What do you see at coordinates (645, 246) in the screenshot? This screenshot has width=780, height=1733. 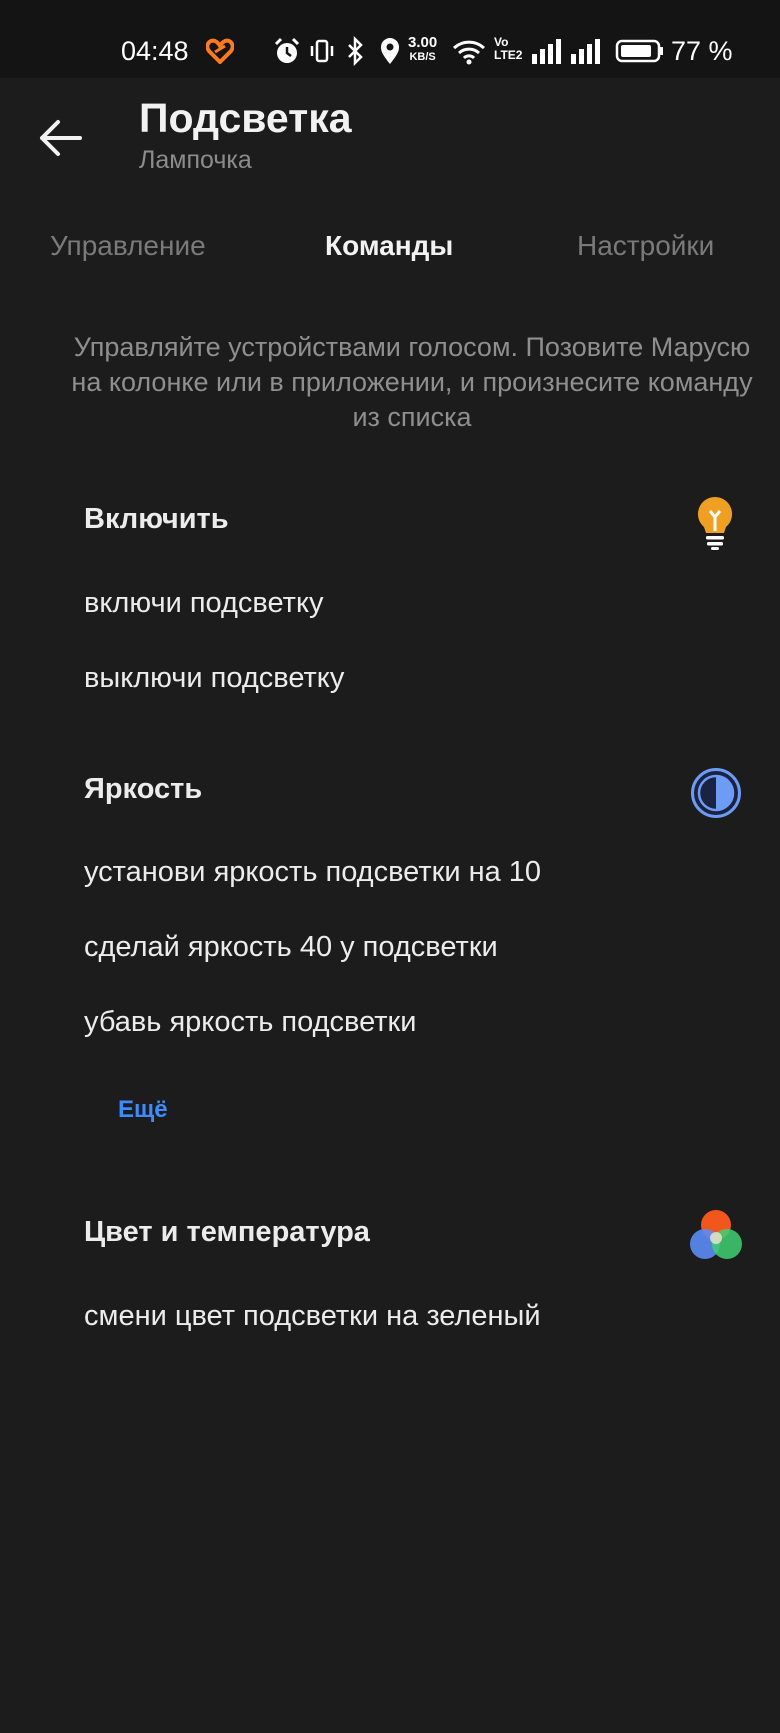 I see `tab-settings: Настройки` at bounding box center [645, 246].